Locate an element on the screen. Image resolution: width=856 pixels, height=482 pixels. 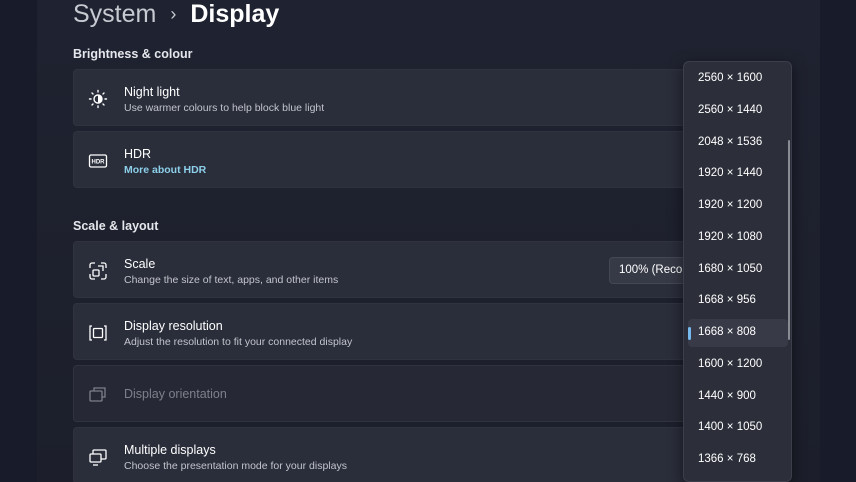
resolution-option: 2560 × 1440 is located at coordinates (738, 111).